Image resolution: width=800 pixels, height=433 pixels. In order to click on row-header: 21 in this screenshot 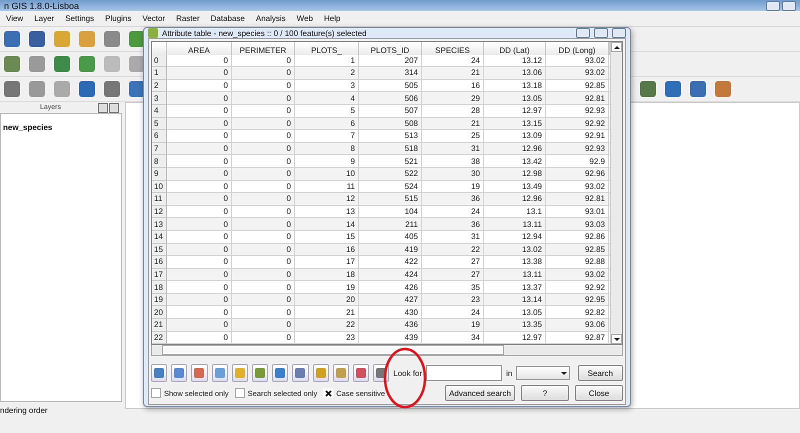, I will do `click(159, 325)`.